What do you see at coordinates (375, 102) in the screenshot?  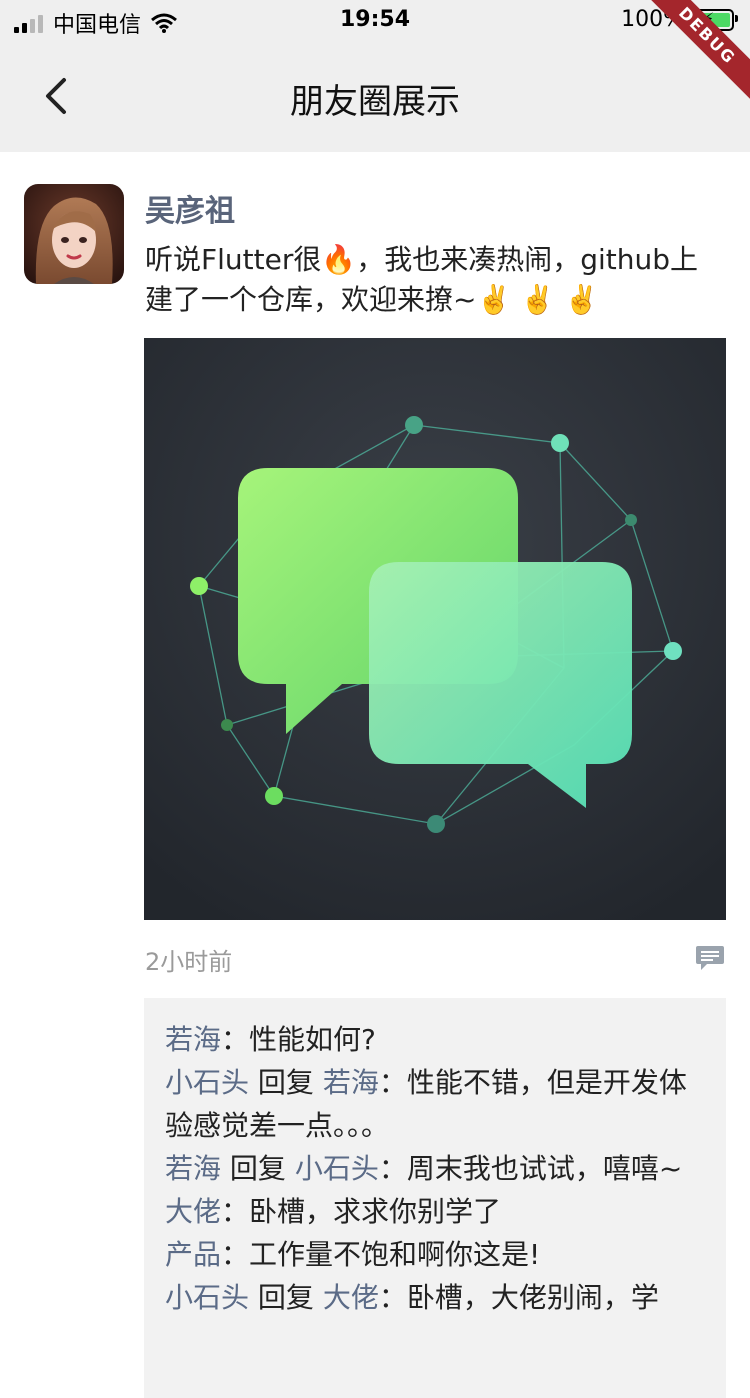 I see `page-title: 朋友圈展示` at bounding box center [375, 102].